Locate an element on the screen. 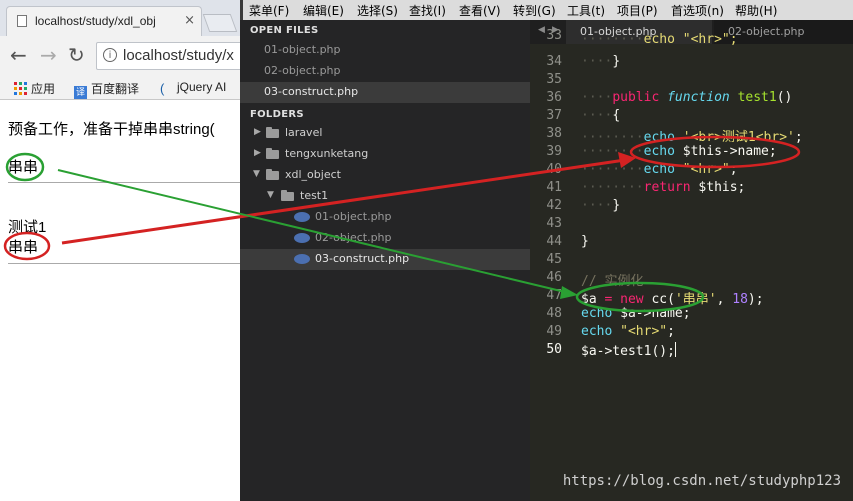 Image resolution: width=853 pixels, height=501 pixels. bookmark-apps: 应用 is located at coordinates (34, 88).